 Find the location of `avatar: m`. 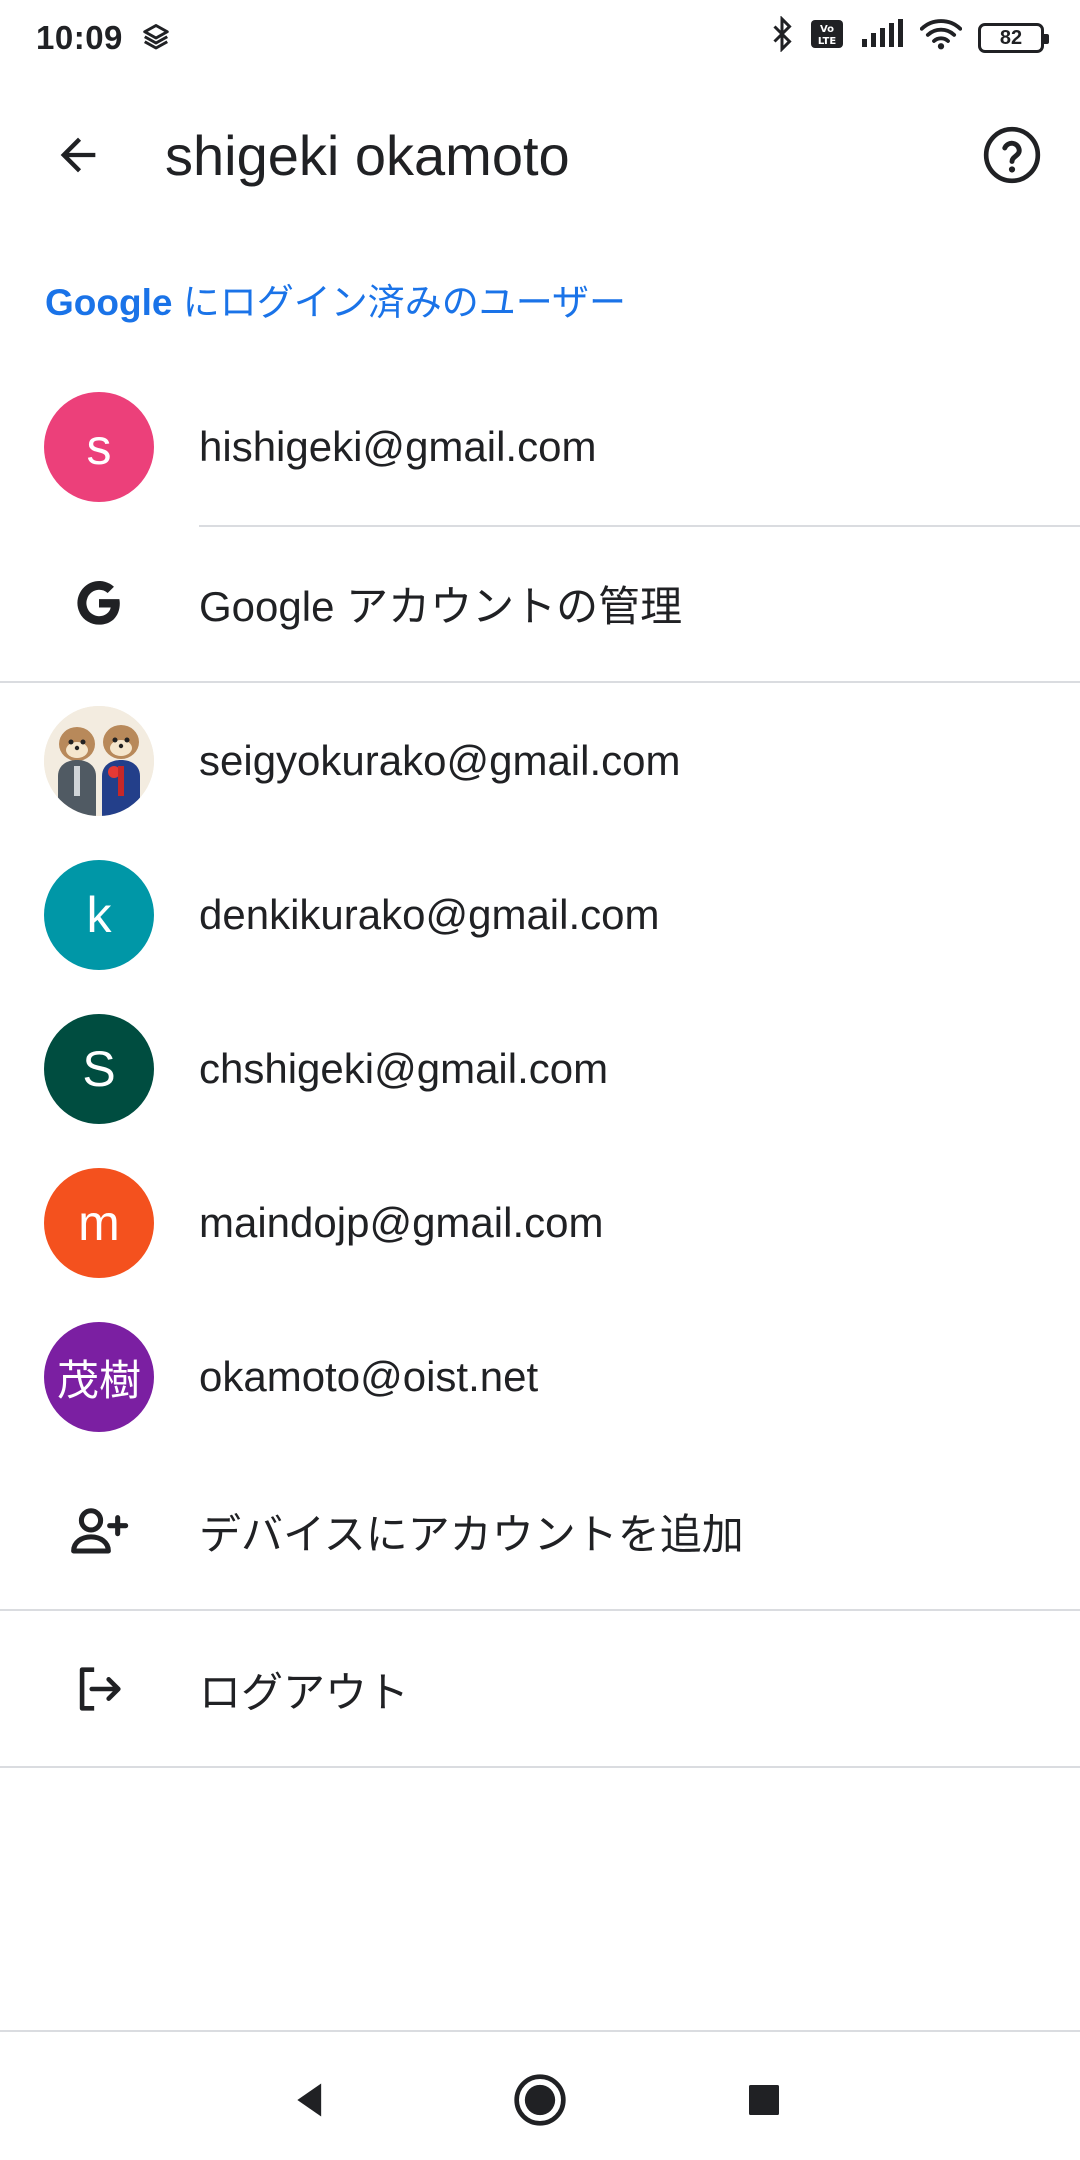

avatar: m is located at coordinates (99, 1223).